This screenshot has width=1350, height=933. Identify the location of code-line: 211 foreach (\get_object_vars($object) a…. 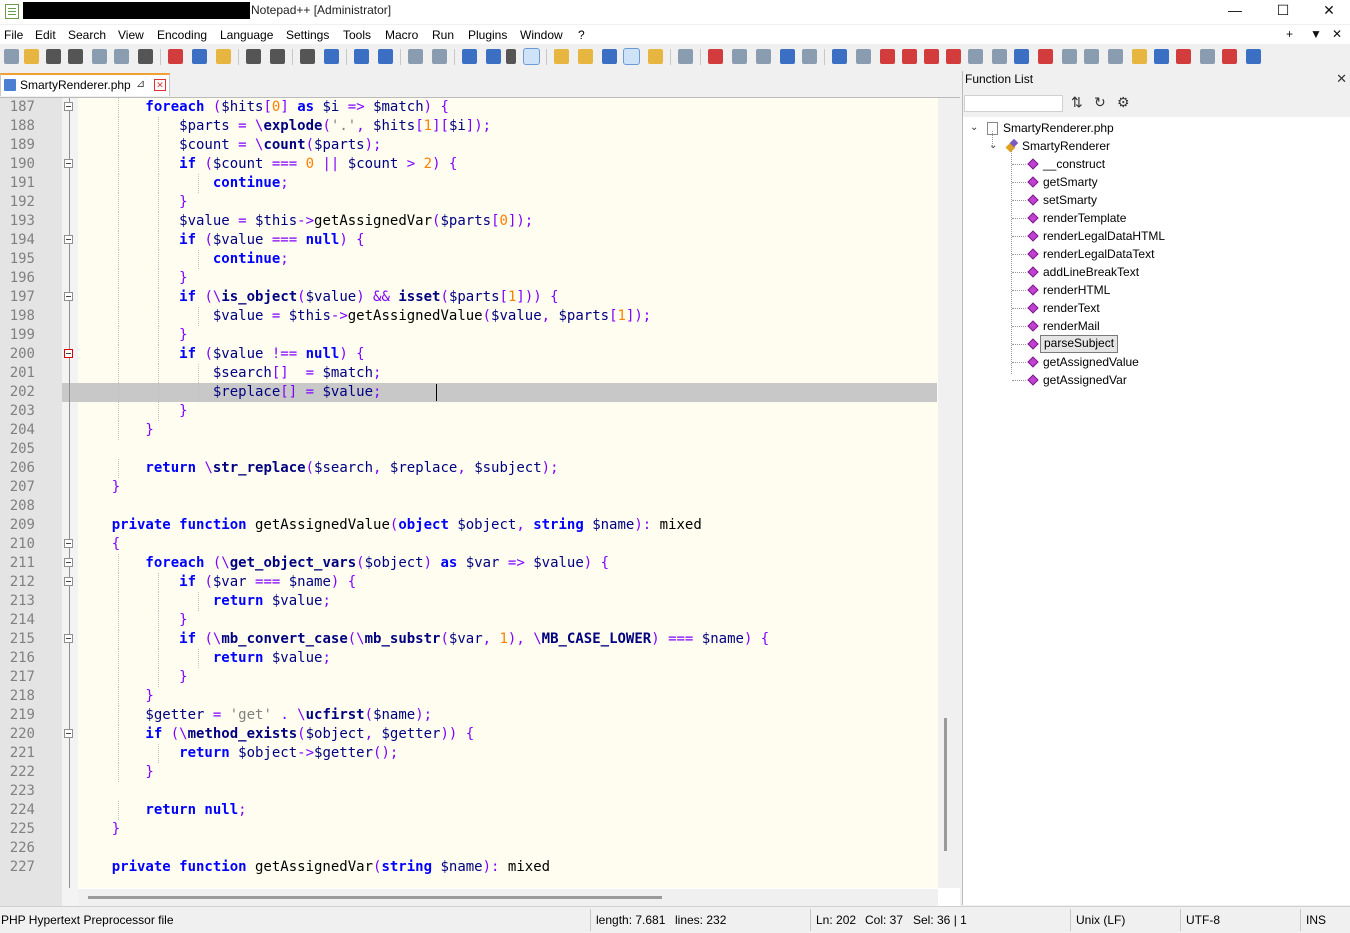
(469, 563).